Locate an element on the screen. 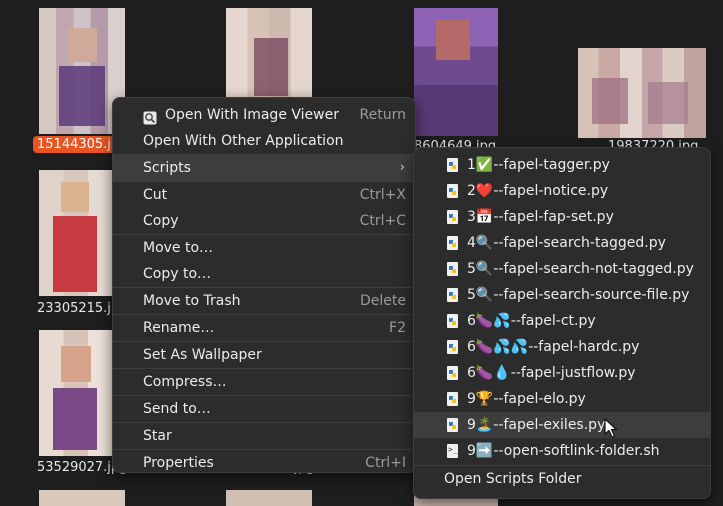 Image resolution: width=723 pixels, height=506 pixels. script-label: 9🏆--fapel-elo.py is located at coordinates (526, 399).